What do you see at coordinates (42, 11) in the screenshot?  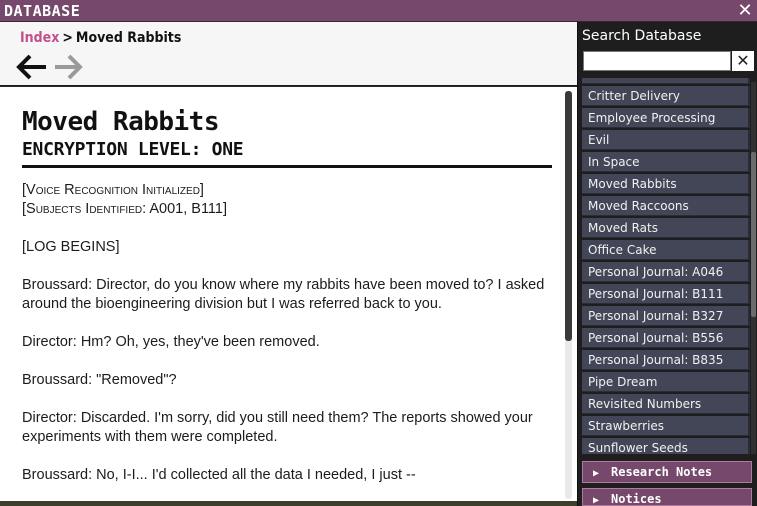 I see `window-title: DATABASE` at bounding box center [42, 11].